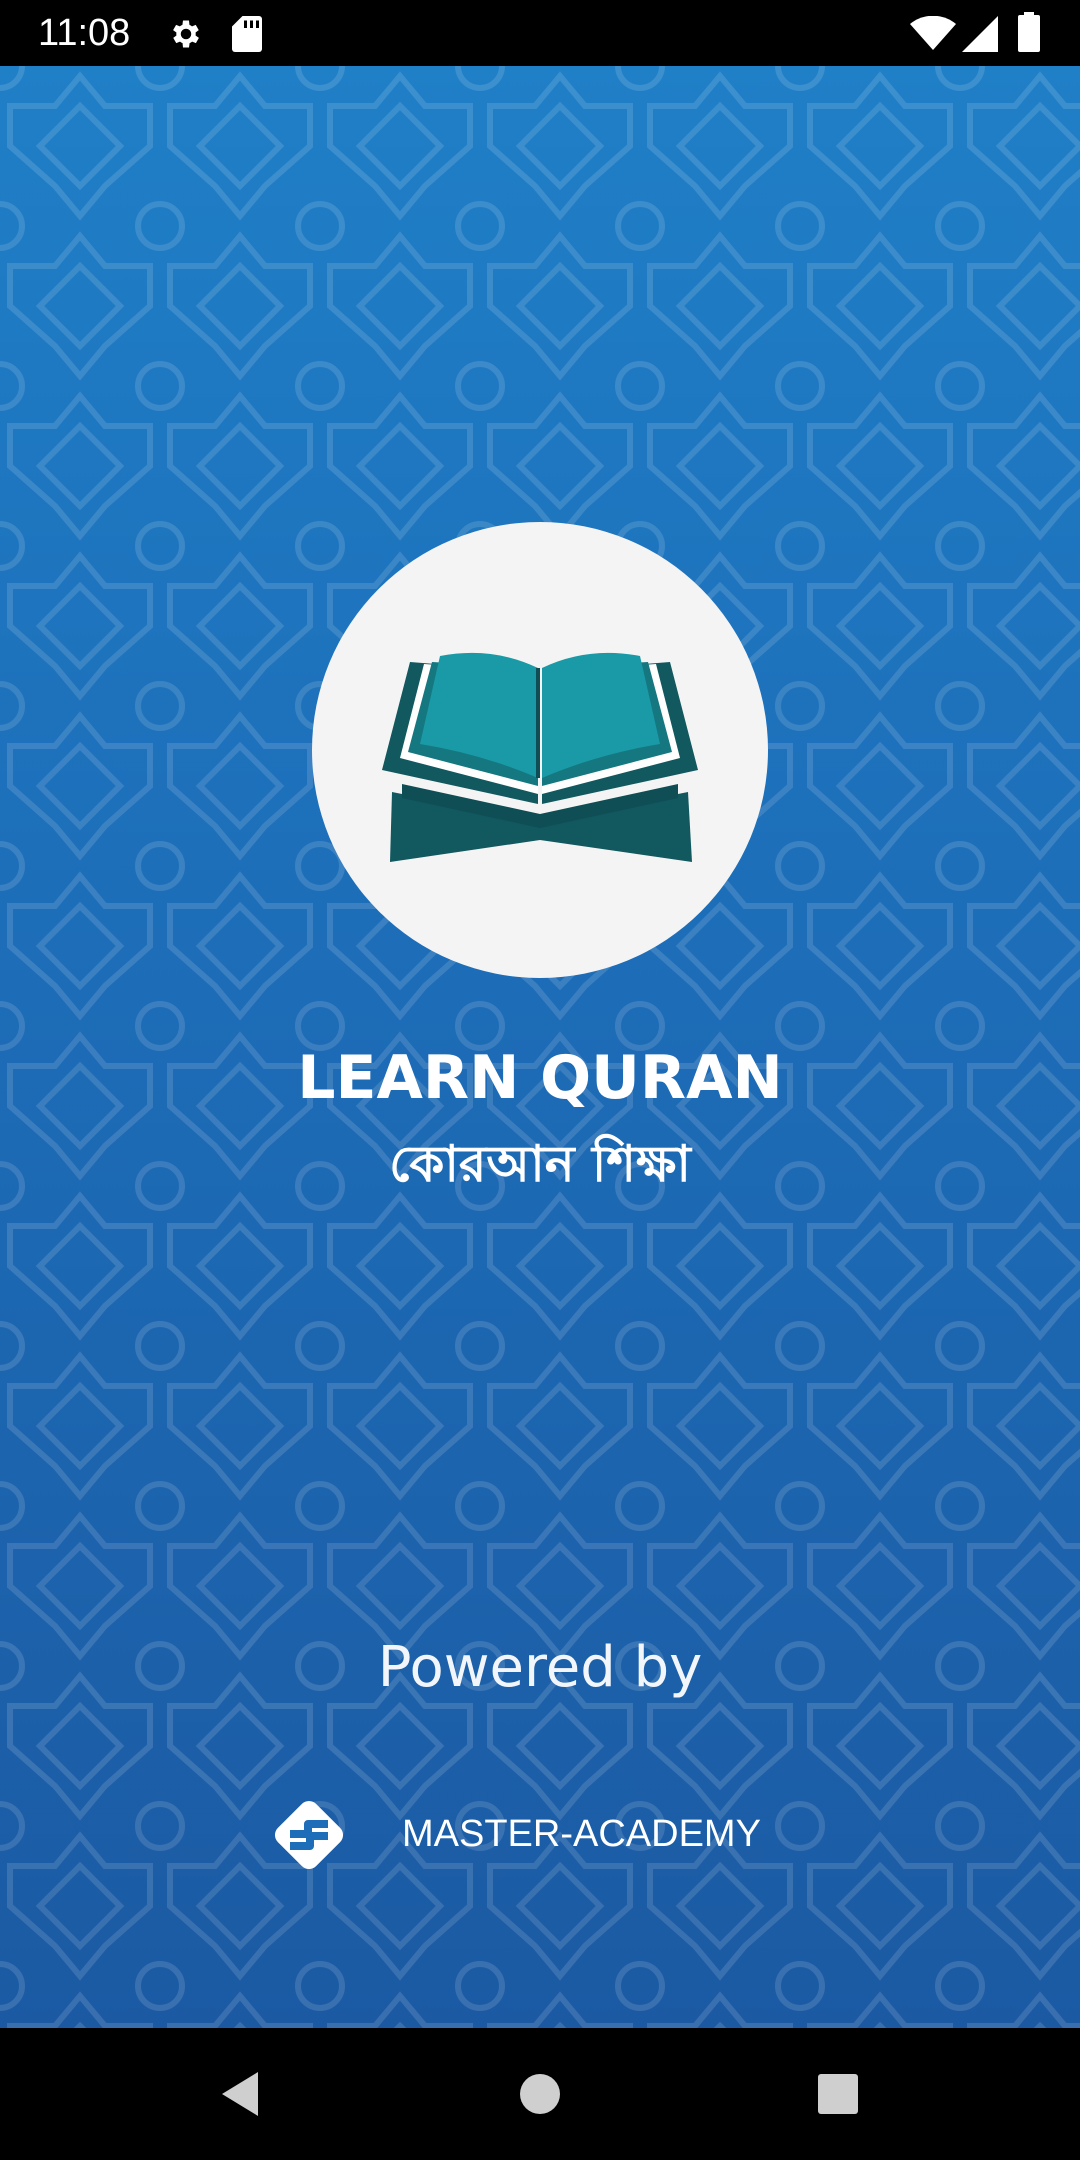 Image resolution: width=1080 pixels, height=2160 pixels. What do you see at coordinates (540, 757) in the screenshot?
I see `open-quran-book-icon` at bounding box center [540, 757].